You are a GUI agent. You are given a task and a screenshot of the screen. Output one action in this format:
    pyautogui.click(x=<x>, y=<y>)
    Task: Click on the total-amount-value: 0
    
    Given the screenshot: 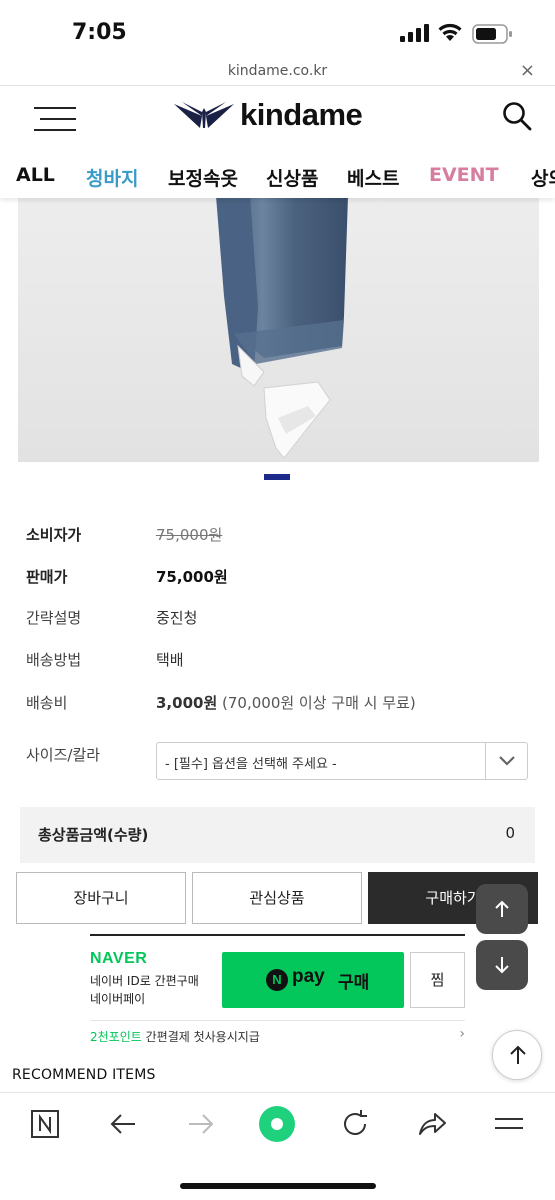 What is the action you would take?
    pyautogui.click(x=510, y=833)
    